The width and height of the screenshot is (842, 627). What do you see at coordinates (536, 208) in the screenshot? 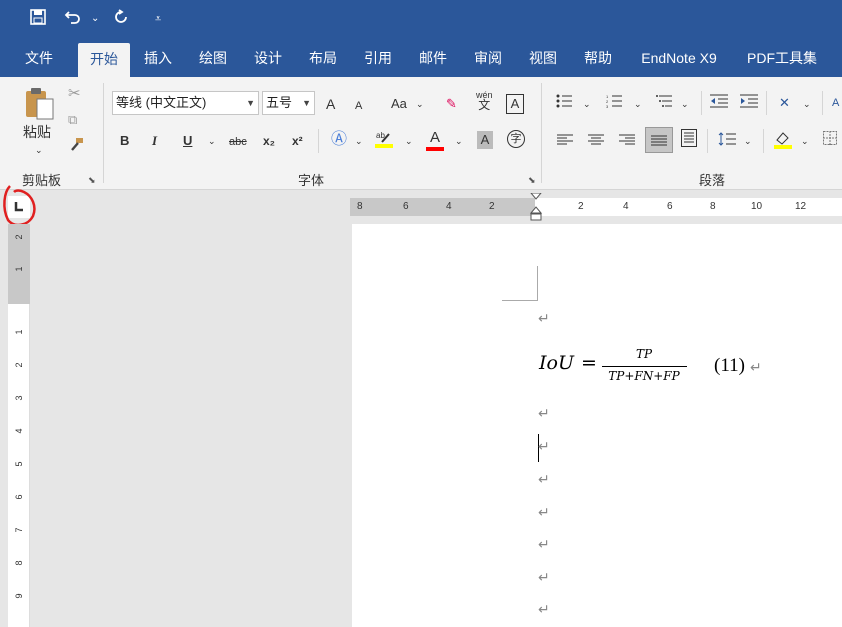
I see `indent-marker-icon` at bounding box center [536, 208].